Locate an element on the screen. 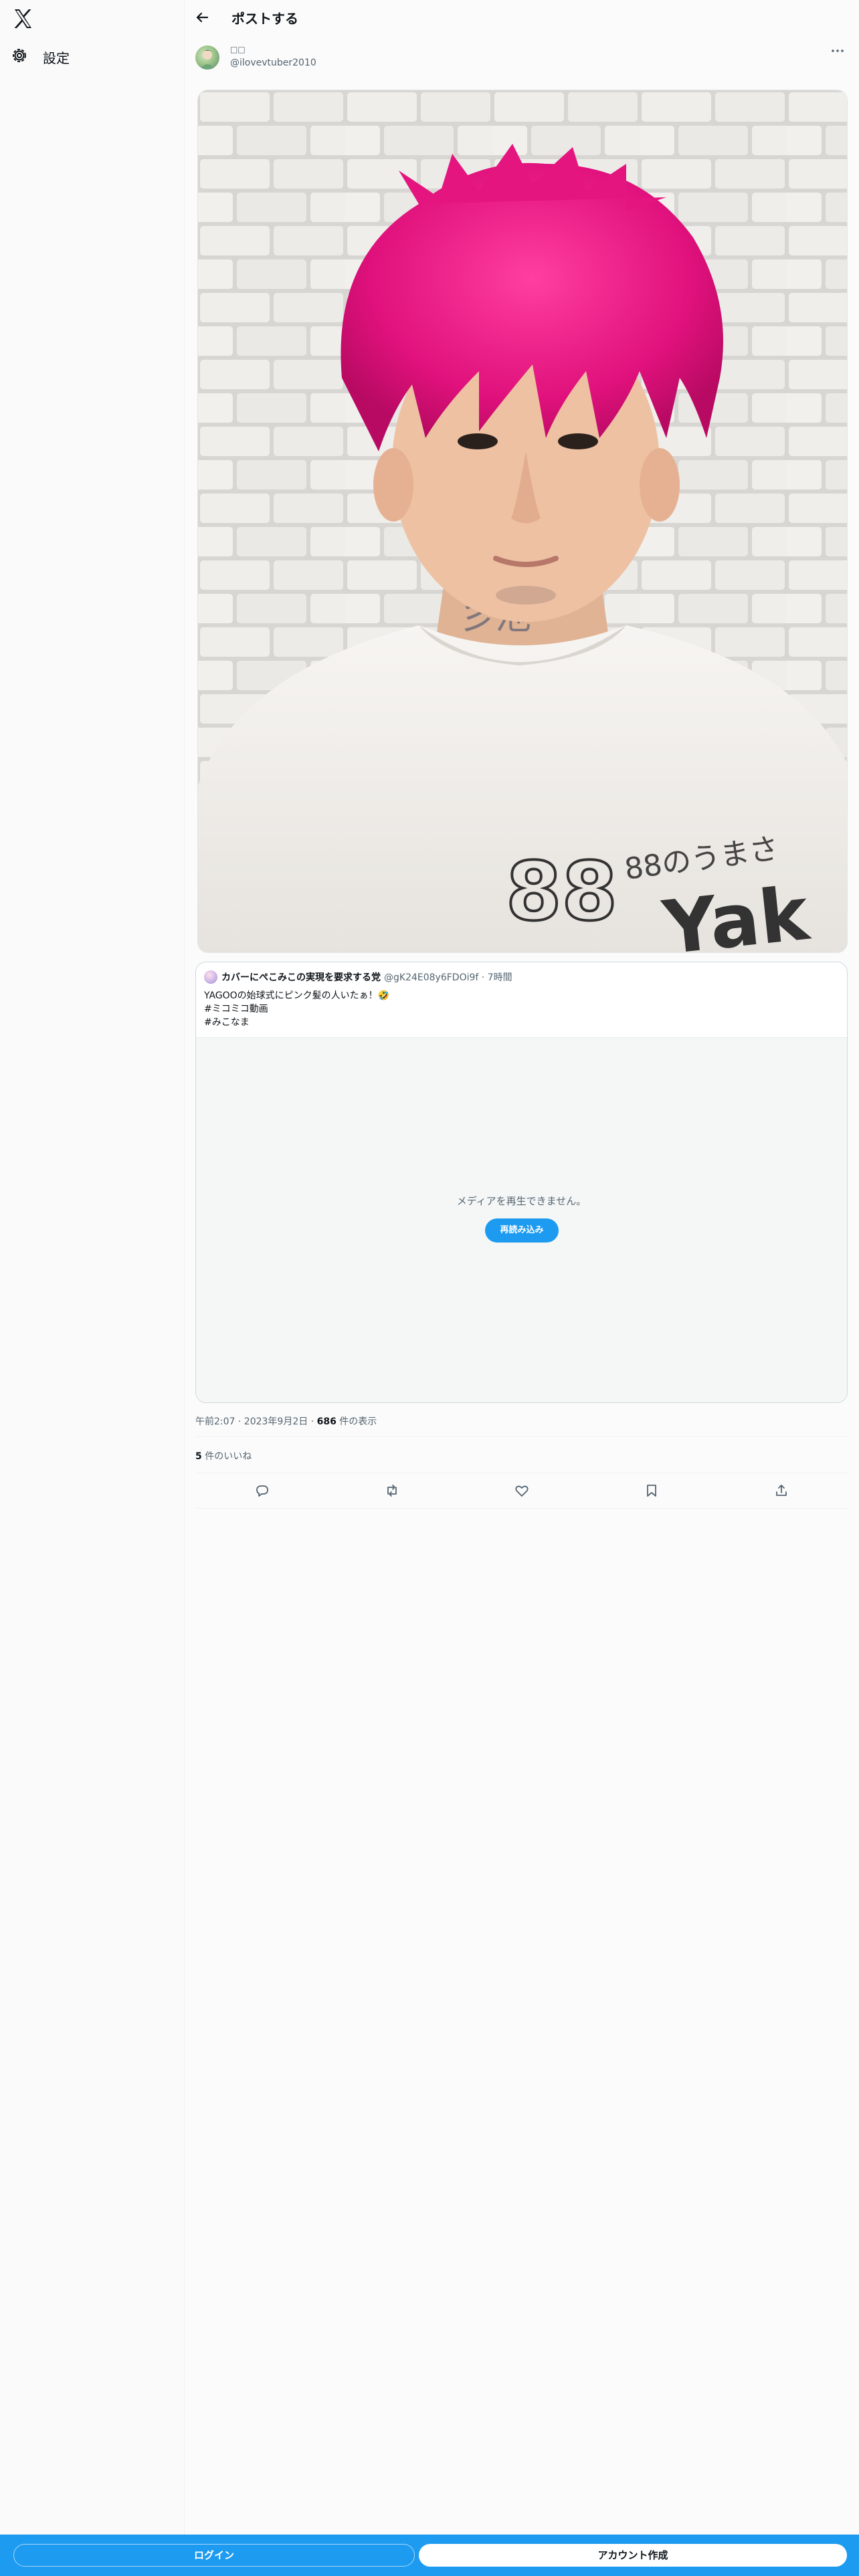 This screenshot has width=859, height=2576. views-label: 件の表示 is located at coordinates (358, 1421).